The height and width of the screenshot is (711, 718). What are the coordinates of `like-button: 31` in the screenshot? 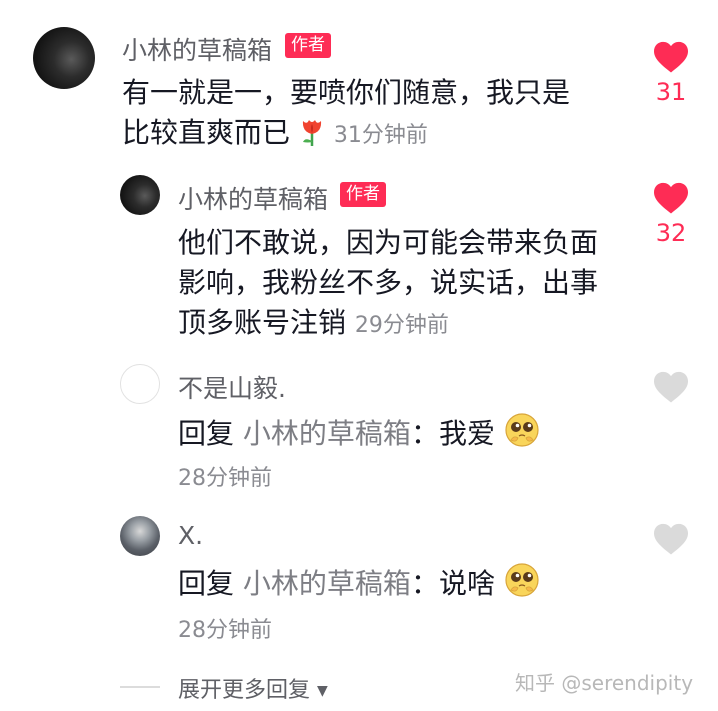 It's located at (671, 73).